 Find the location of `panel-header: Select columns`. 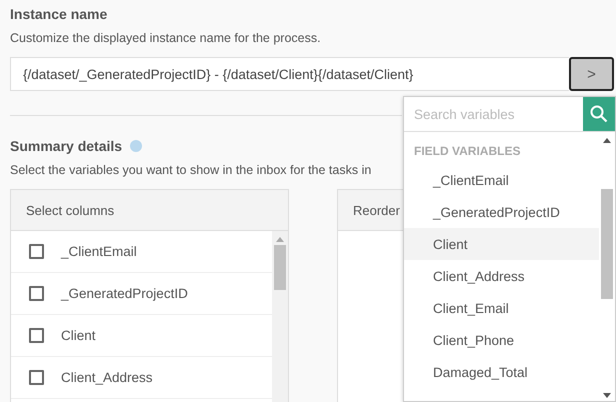

panel-header: Select columns is located at coordinates (149, 210).